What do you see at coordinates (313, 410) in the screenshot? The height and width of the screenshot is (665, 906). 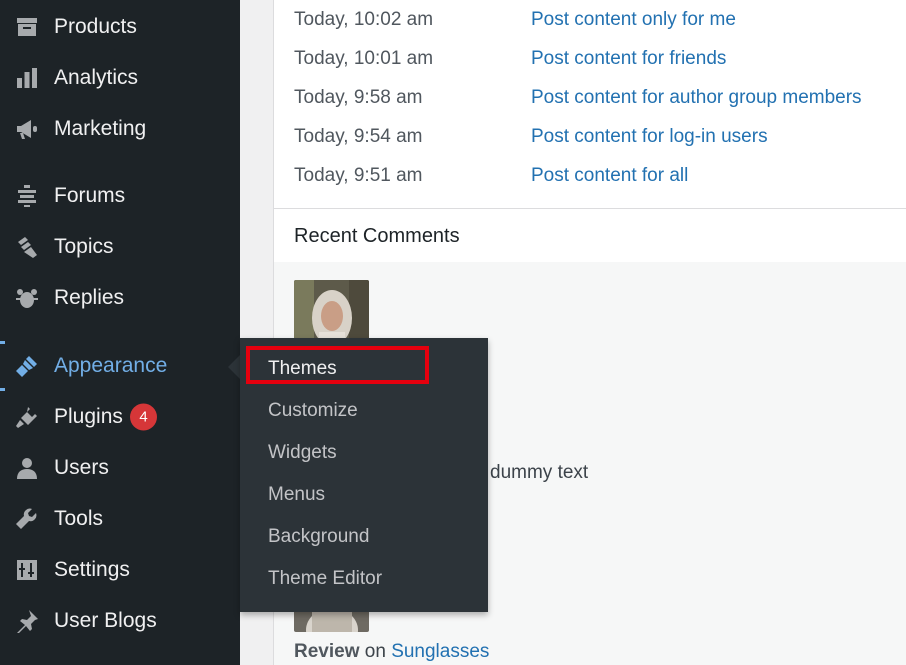 I see `submenu-item-label: Customize` at bounding box center [313, 410].